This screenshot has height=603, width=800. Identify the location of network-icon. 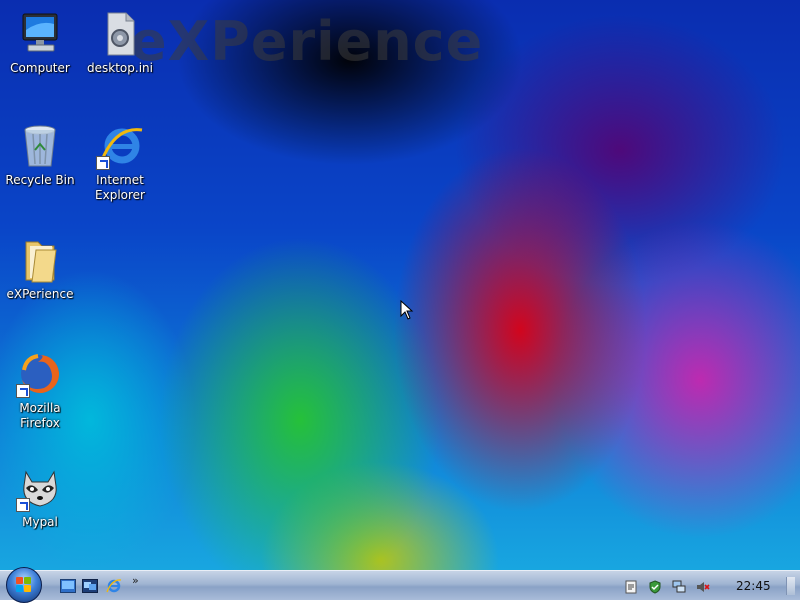
(679, 586).